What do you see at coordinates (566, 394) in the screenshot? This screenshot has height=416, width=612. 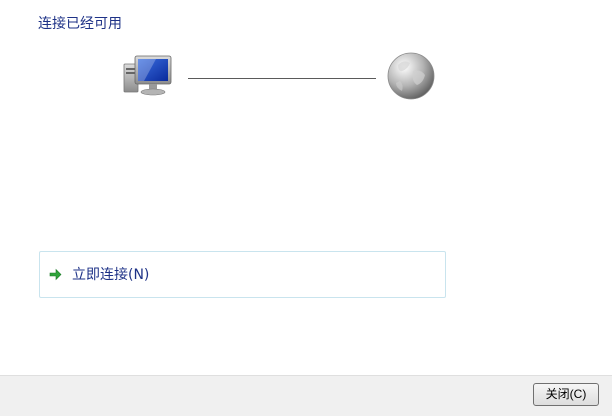 I see `close-button: 关闭(C)` at bounding box center [566, 394].